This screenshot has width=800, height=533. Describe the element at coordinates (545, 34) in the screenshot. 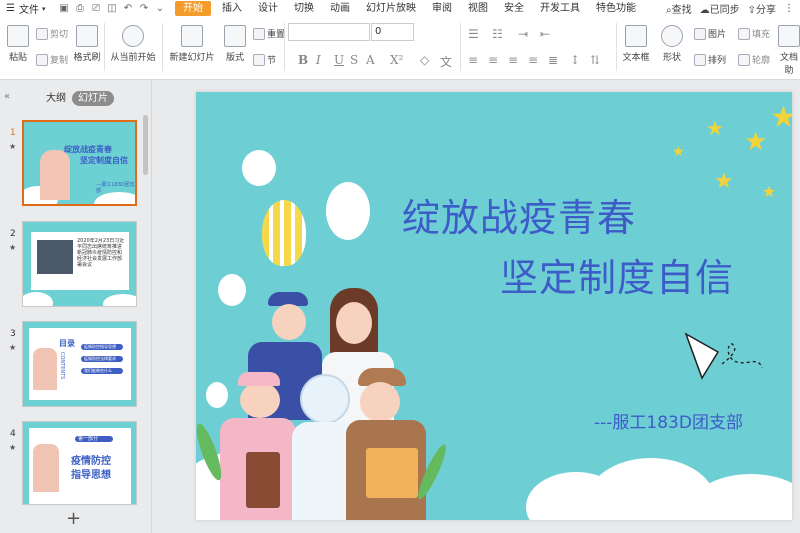

I see `outdent-icon: ⇤` at that location.